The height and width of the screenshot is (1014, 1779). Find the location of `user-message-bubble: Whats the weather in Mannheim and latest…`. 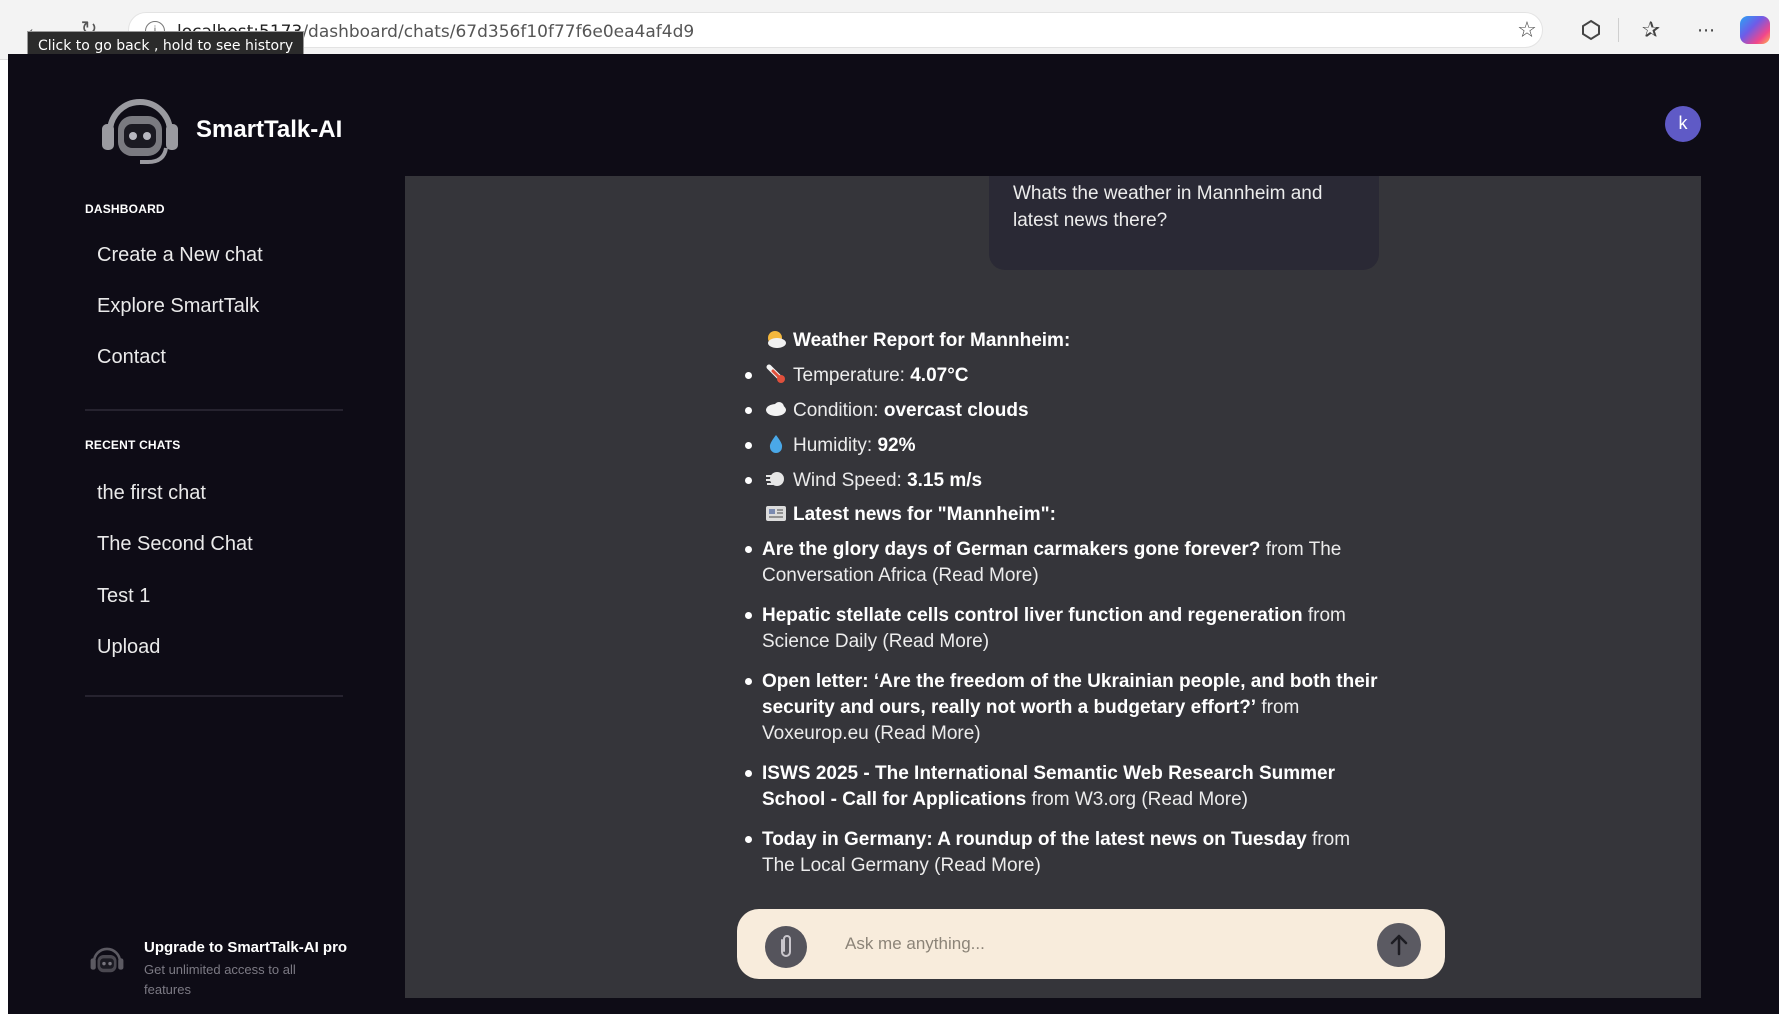

user-message-bubble: Whats the weather in Mannheim and latest… is located at coordinates (1184, 223).